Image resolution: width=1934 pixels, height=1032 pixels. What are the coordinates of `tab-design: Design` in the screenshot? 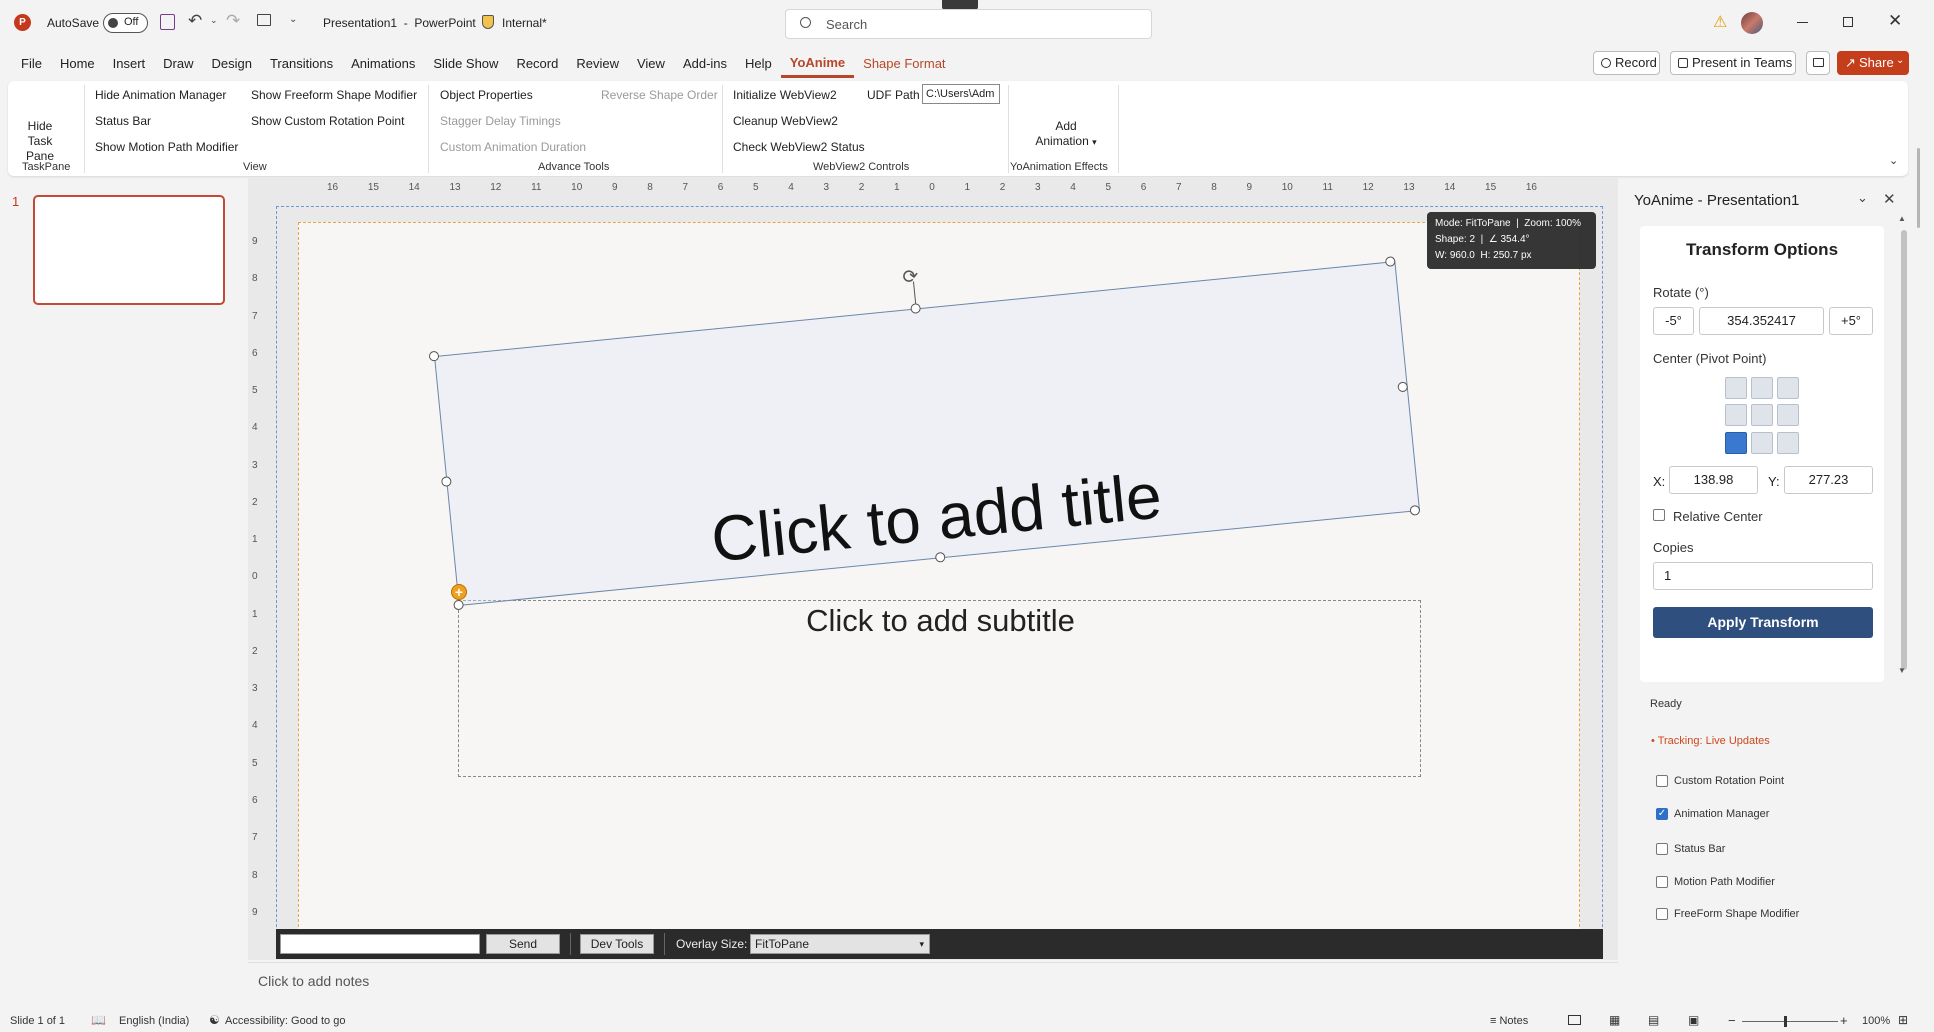 It's located at (232, 64).